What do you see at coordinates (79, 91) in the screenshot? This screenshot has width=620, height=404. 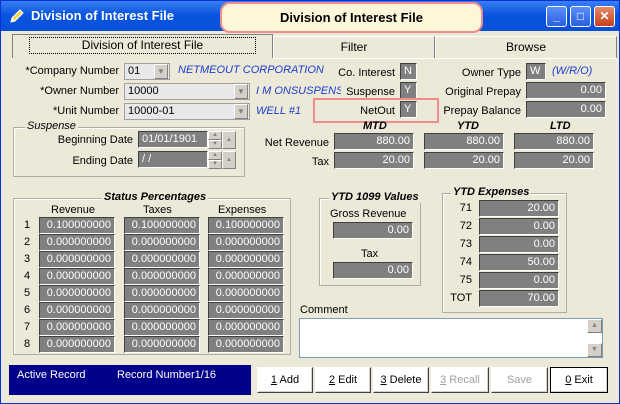 I see `owner-number-label: *Owner Number` at bounding box center [79, 91].